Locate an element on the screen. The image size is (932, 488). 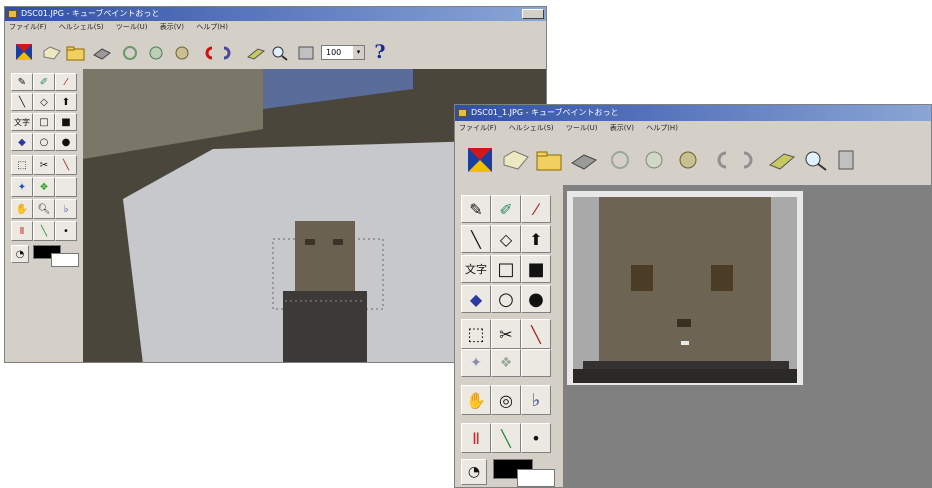
front-title-bar: DSC01_1.JPG - キューブペイントおっと is located at coordinates (693, 113).